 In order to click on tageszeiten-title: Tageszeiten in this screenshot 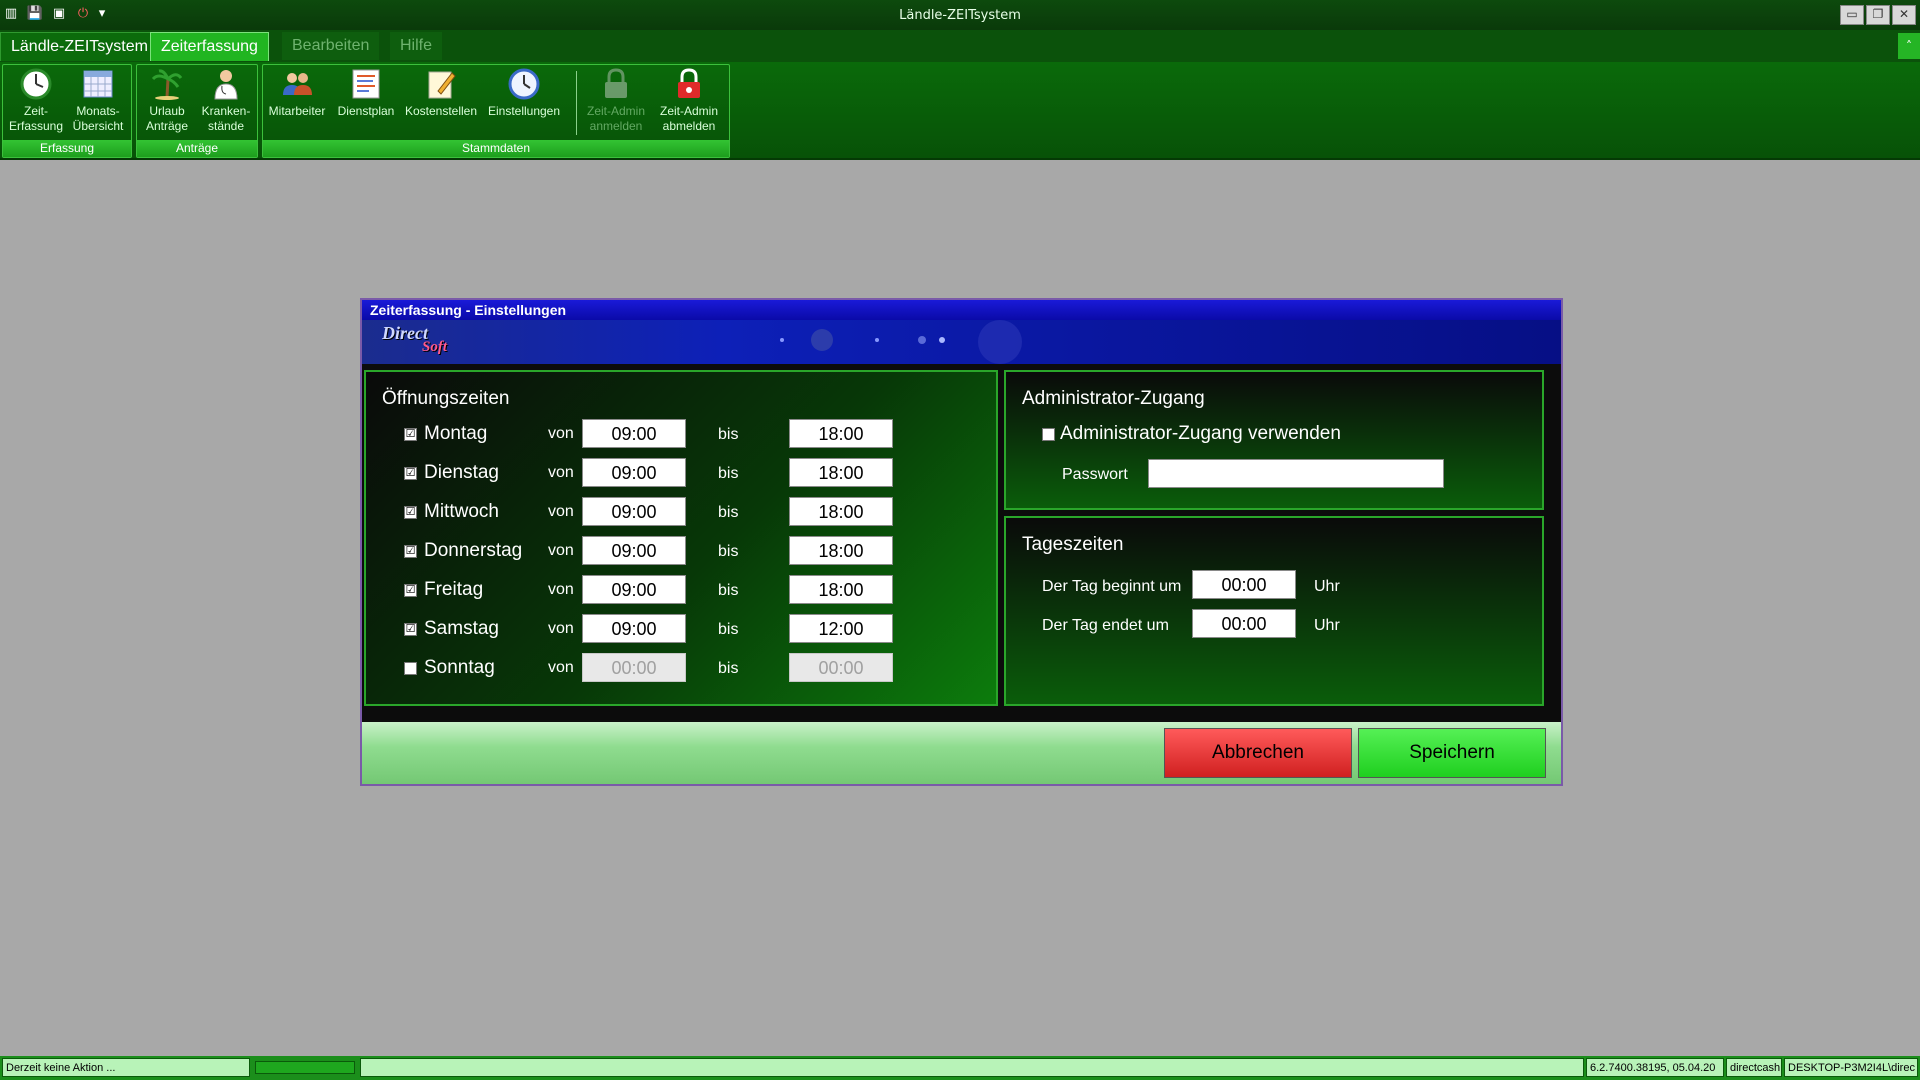, I will do `click(1073, 544)`.